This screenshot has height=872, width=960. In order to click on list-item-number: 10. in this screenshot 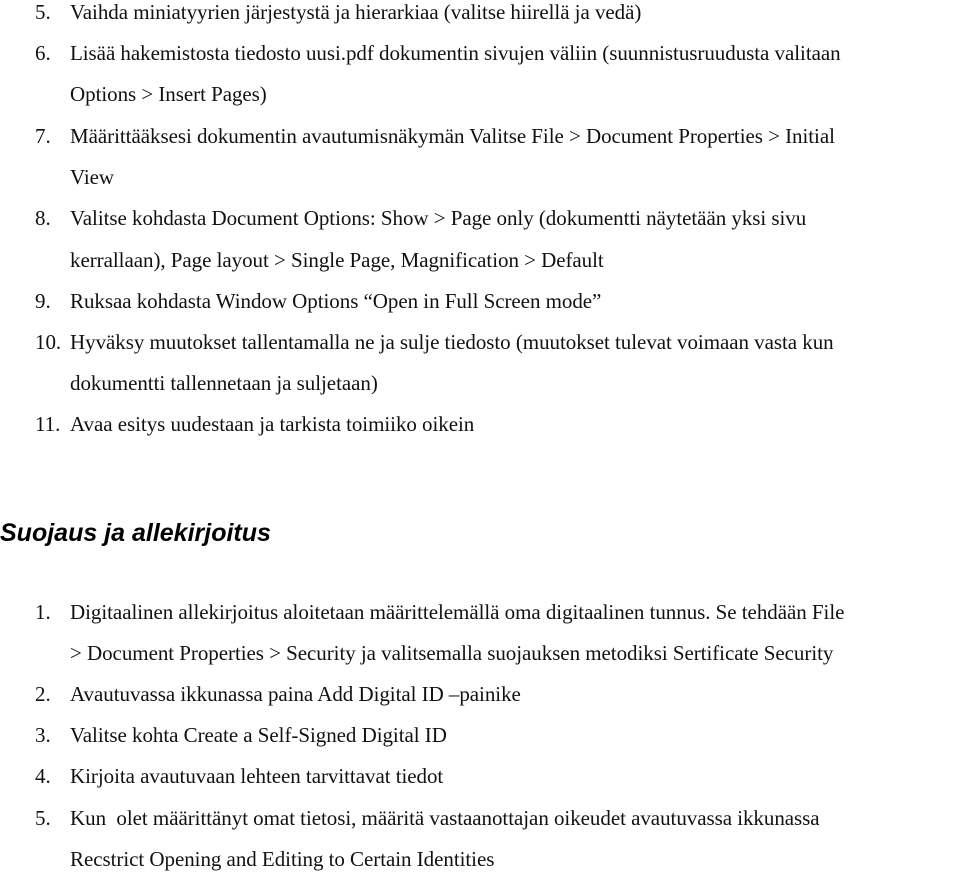, I will do `click(48, 342)`.